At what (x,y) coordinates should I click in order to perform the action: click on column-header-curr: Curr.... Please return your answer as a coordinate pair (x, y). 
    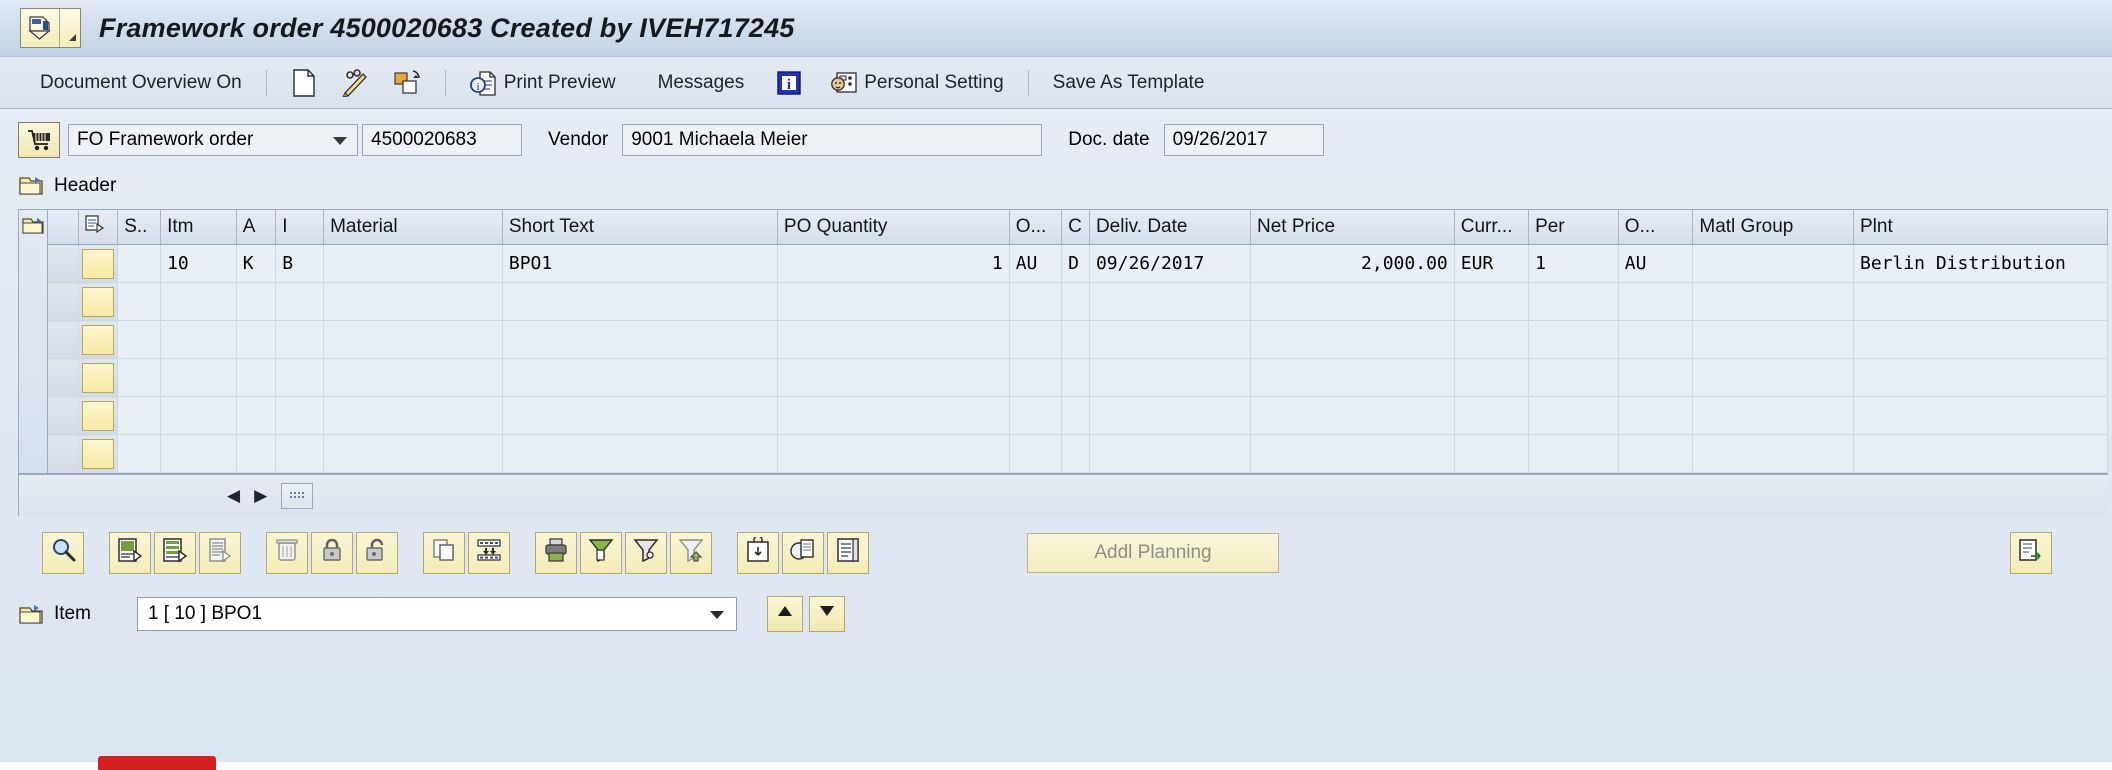
    Looking at the image, I should click on (1492, 227).